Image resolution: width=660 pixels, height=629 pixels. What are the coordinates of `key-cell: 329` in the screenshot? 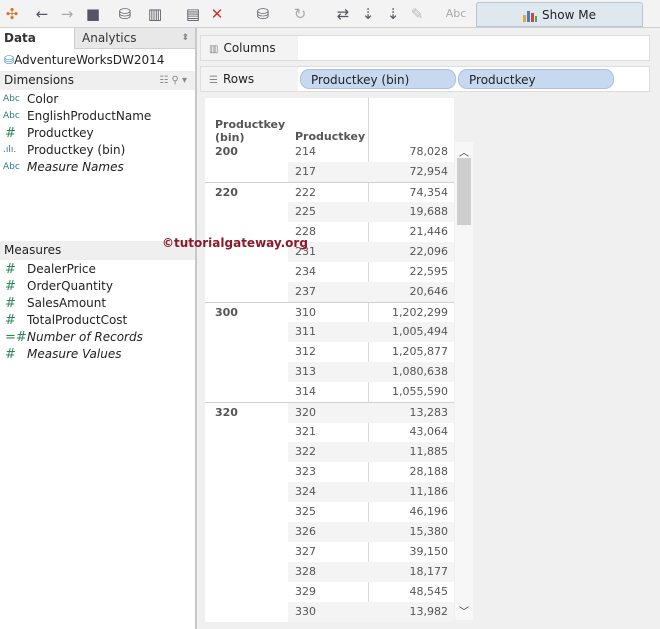 It's located at (305, 591).